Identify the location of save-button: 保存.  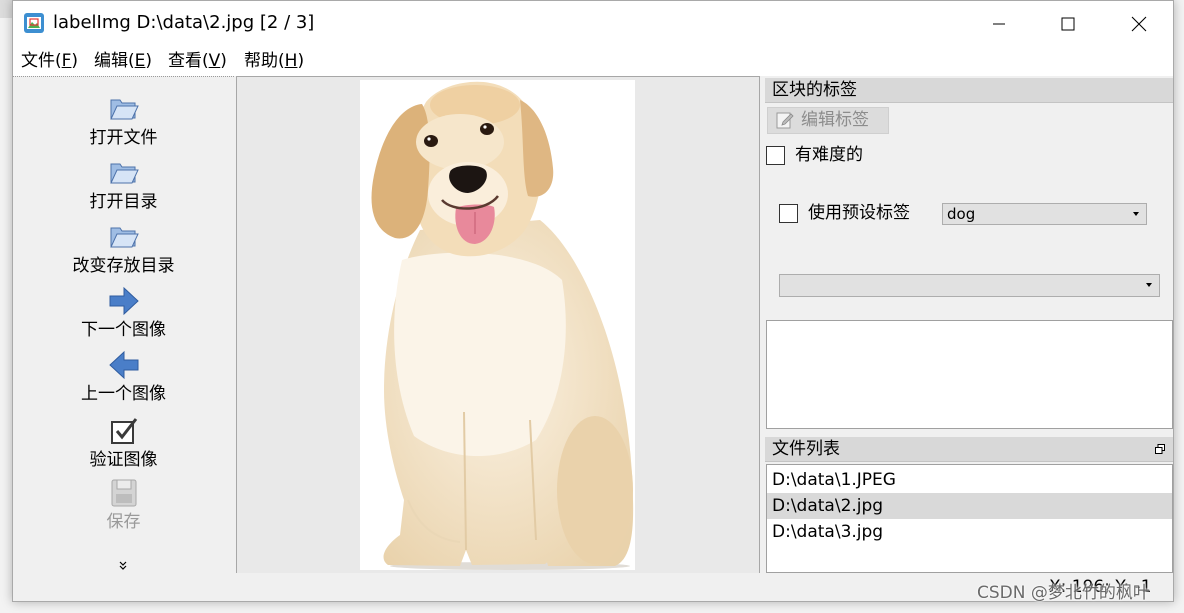
(123, 505).